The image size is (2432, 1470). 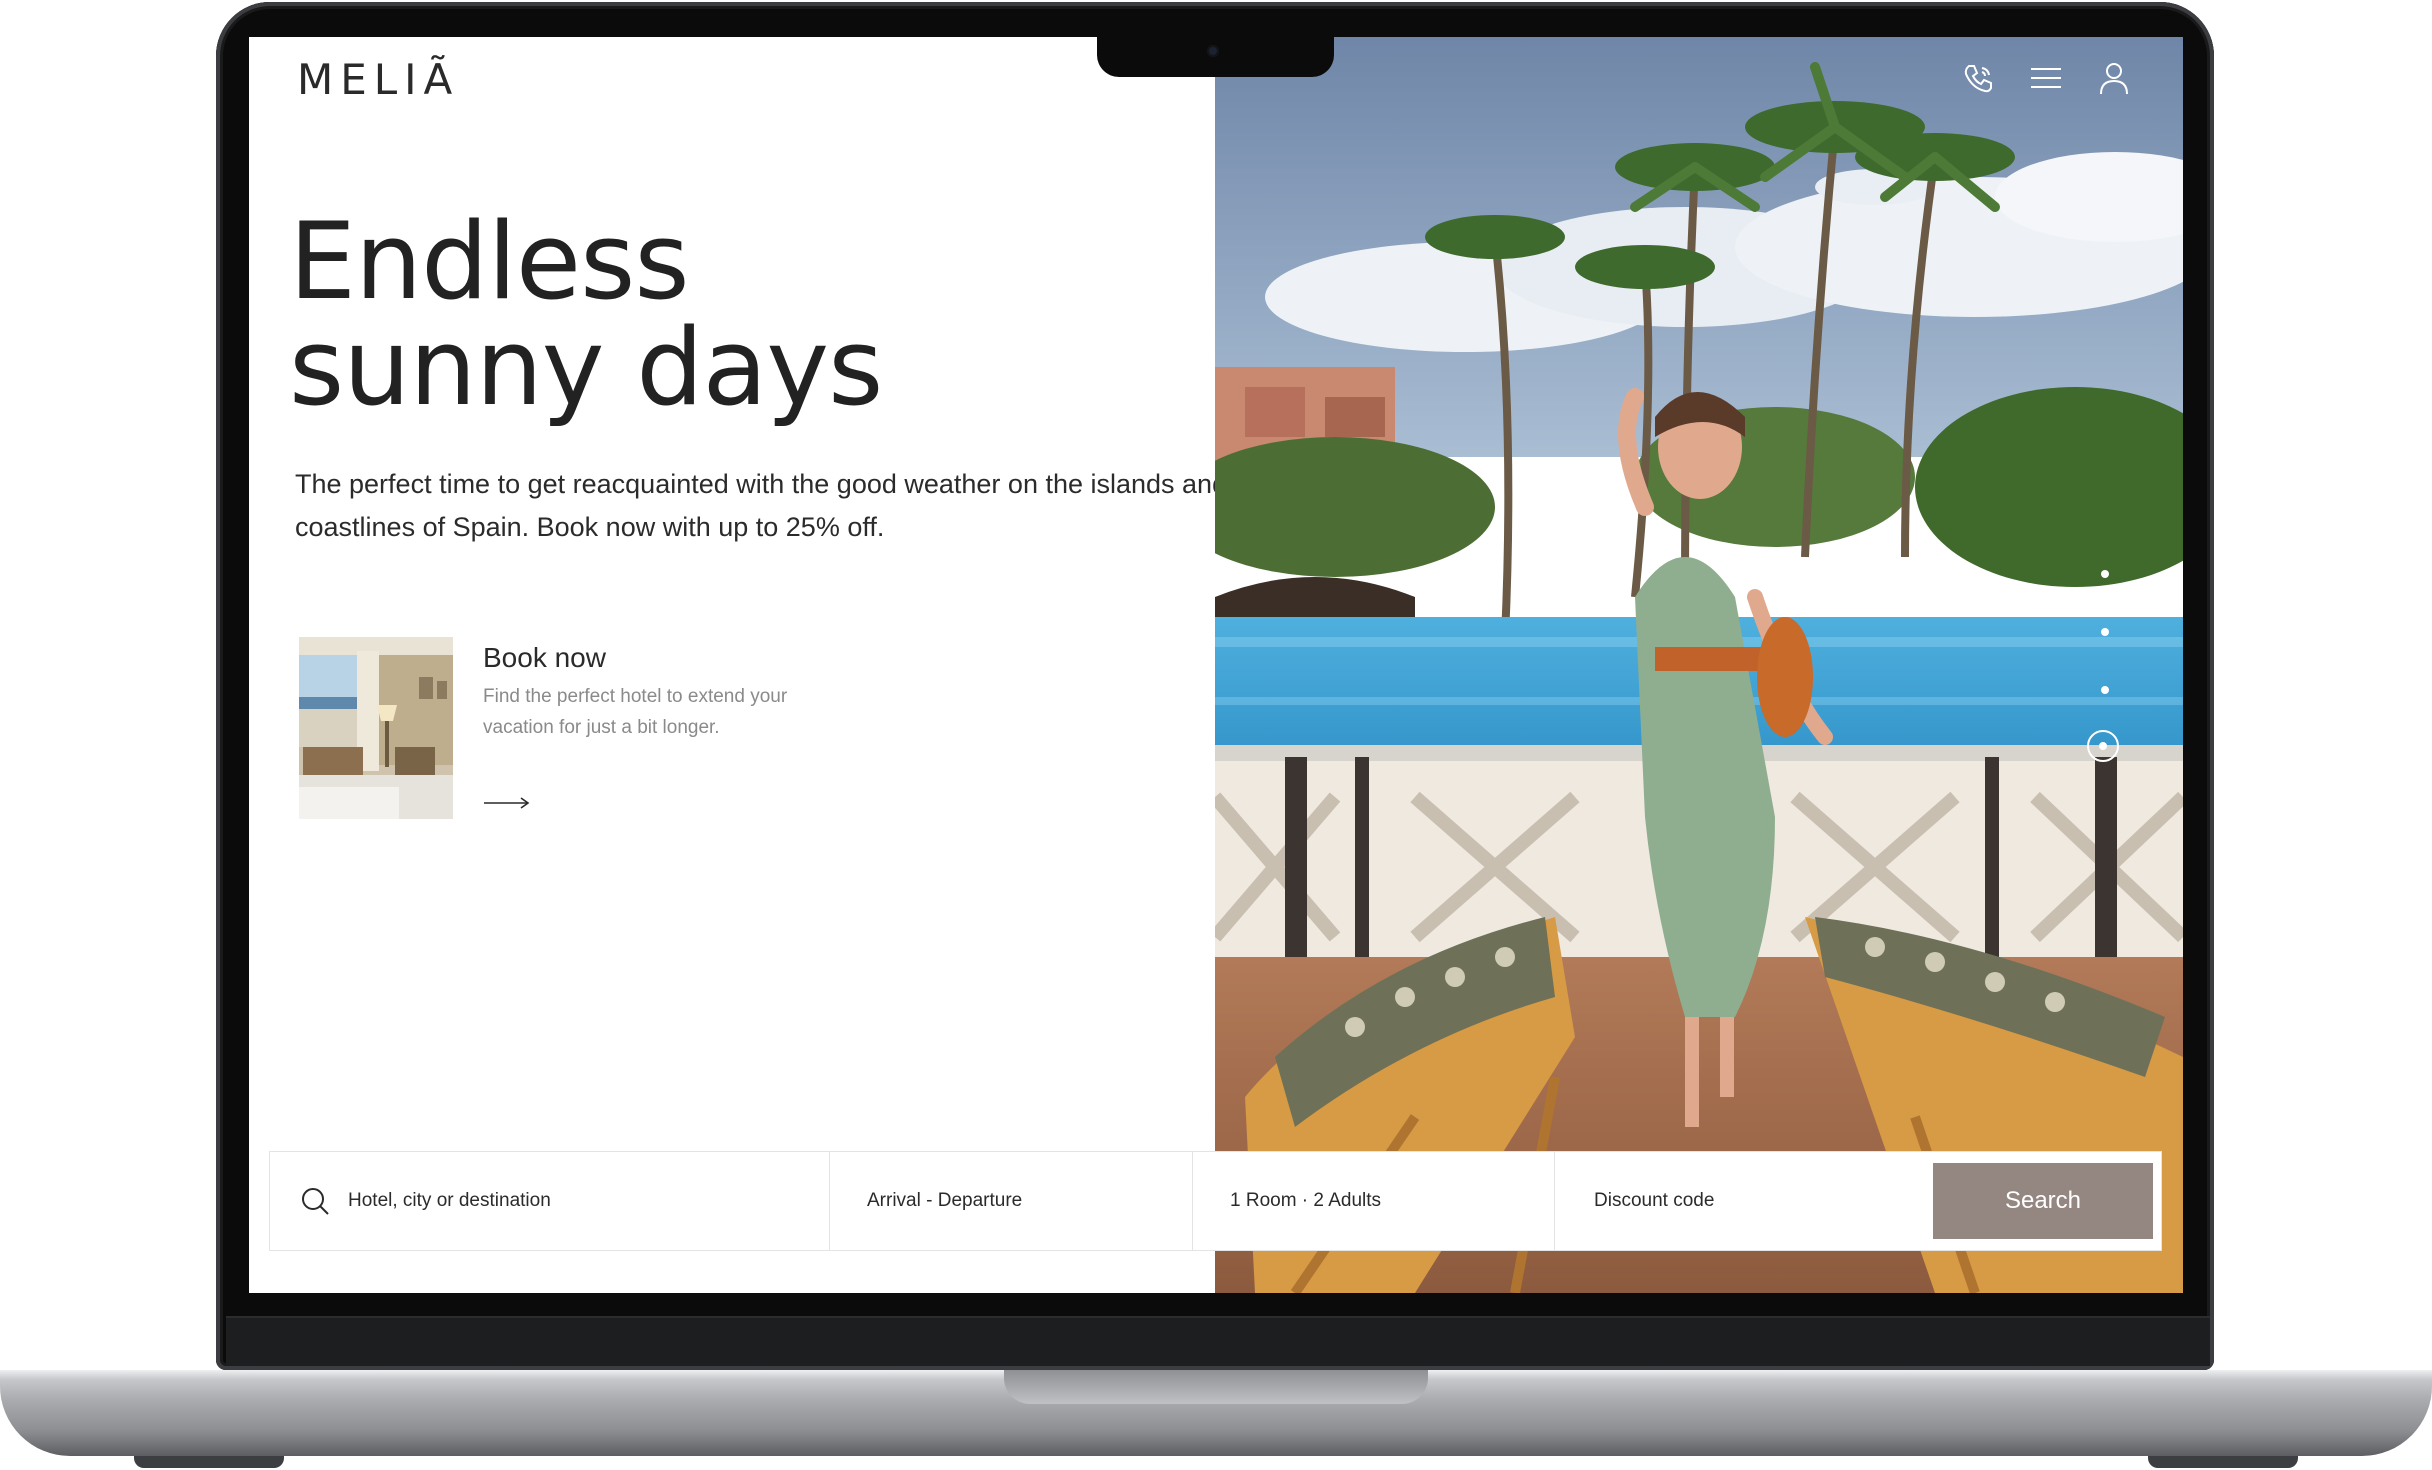 I want to click on discount-code-field, so click(x=1744, y=1201).